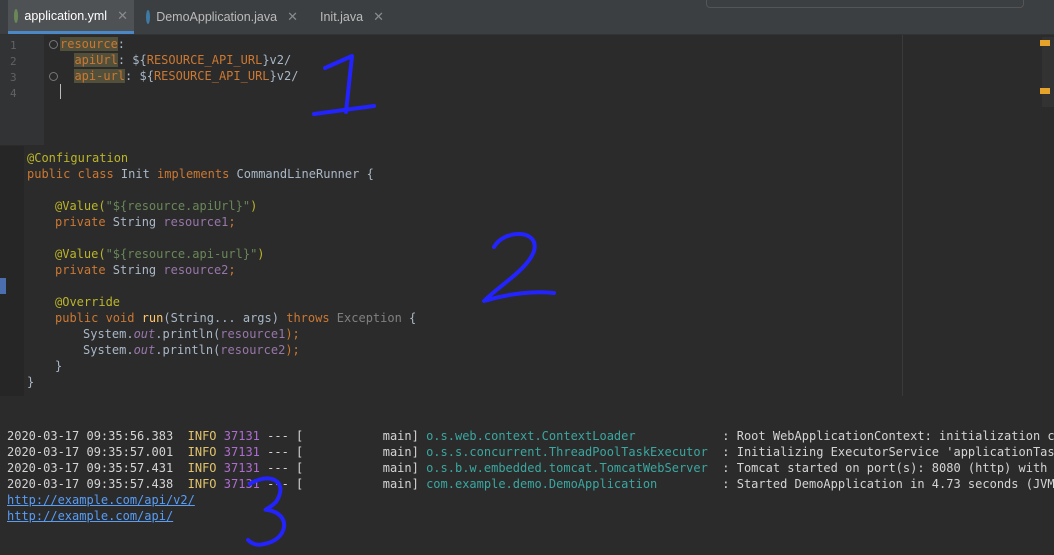 The image size is (1054, 555). Describe the element at coordinates (1048, 72) in the screenshot. I see `editor-scrollbar` at that location.